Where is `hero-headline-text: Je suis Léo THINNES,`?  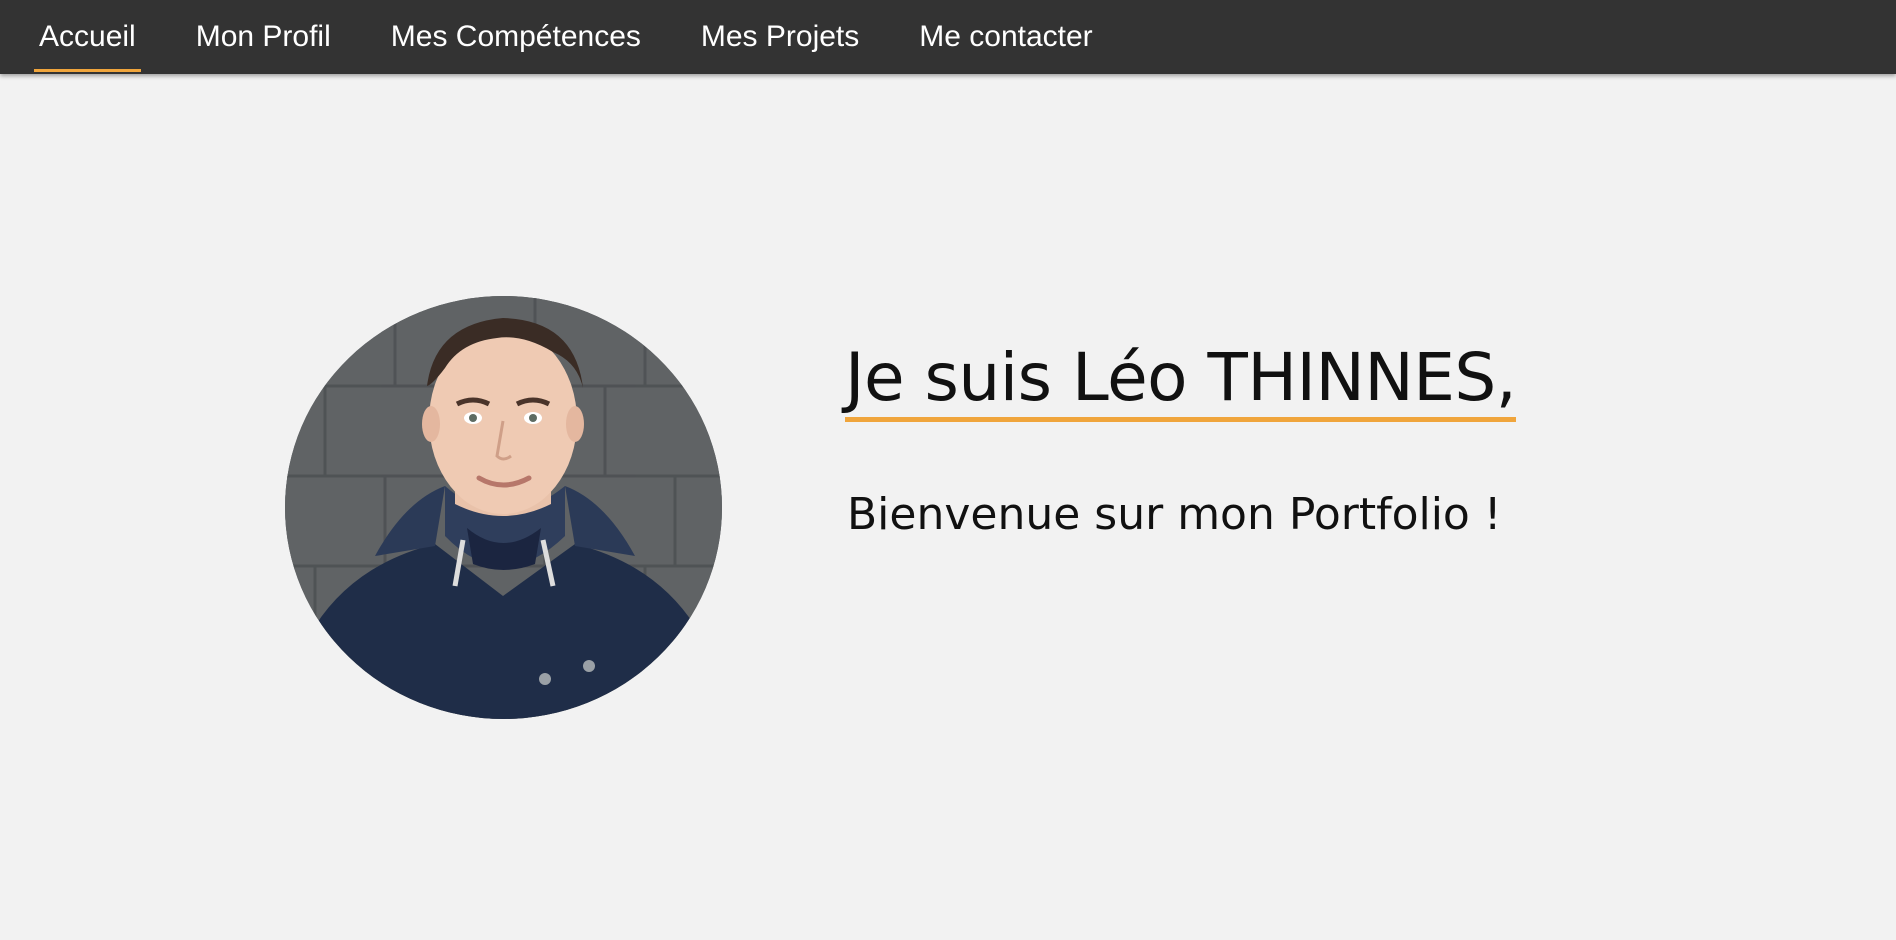
hero-headline-text: Je suis Léo THINNES, is located at coordinates (1181, 380).